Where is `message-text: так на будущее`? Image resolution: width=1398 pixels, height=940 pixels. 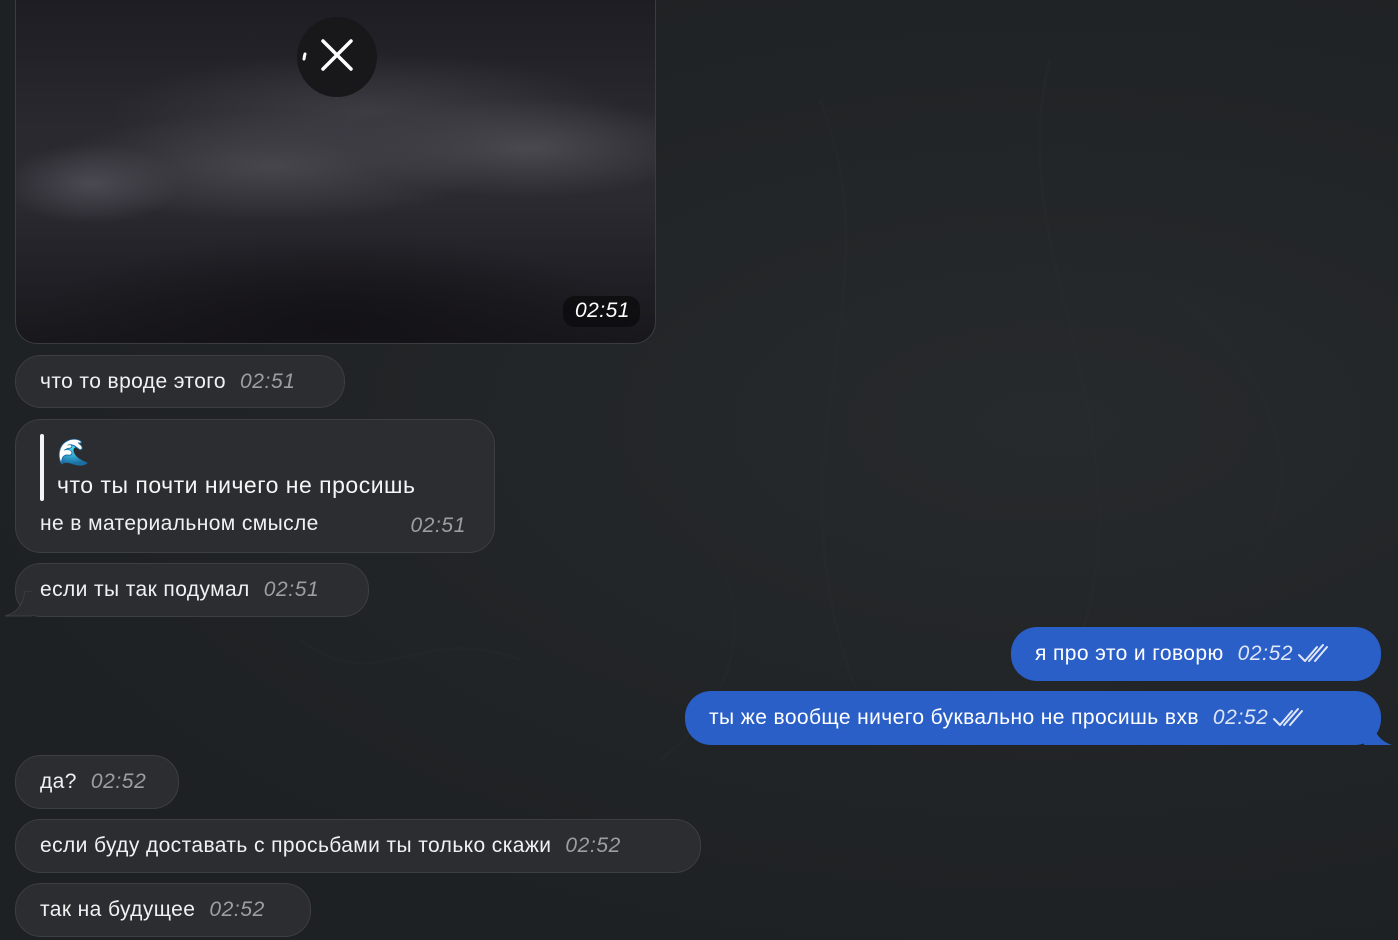
message-text: так на будущее is located at coordinates (118, 909).